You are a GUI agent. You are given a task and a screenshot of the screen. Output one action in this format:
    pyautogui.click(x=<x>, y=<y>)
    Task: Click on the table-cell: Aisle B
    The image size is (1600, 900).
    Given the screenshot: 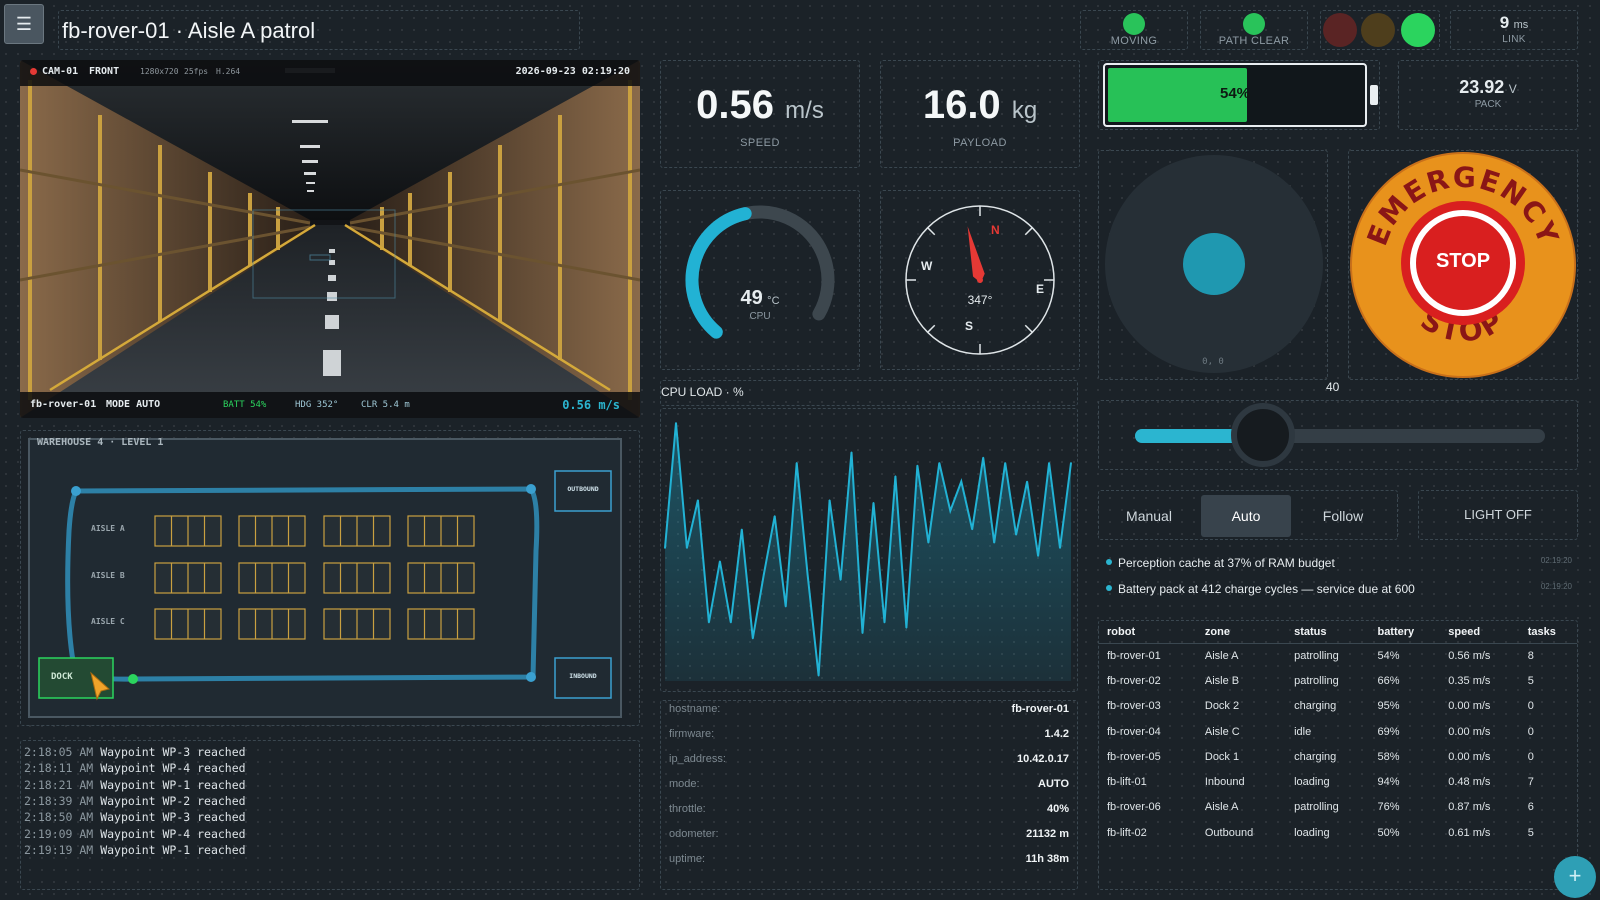 What is the action you would take?
    pyautogui.click(x=1222, y=680)
    